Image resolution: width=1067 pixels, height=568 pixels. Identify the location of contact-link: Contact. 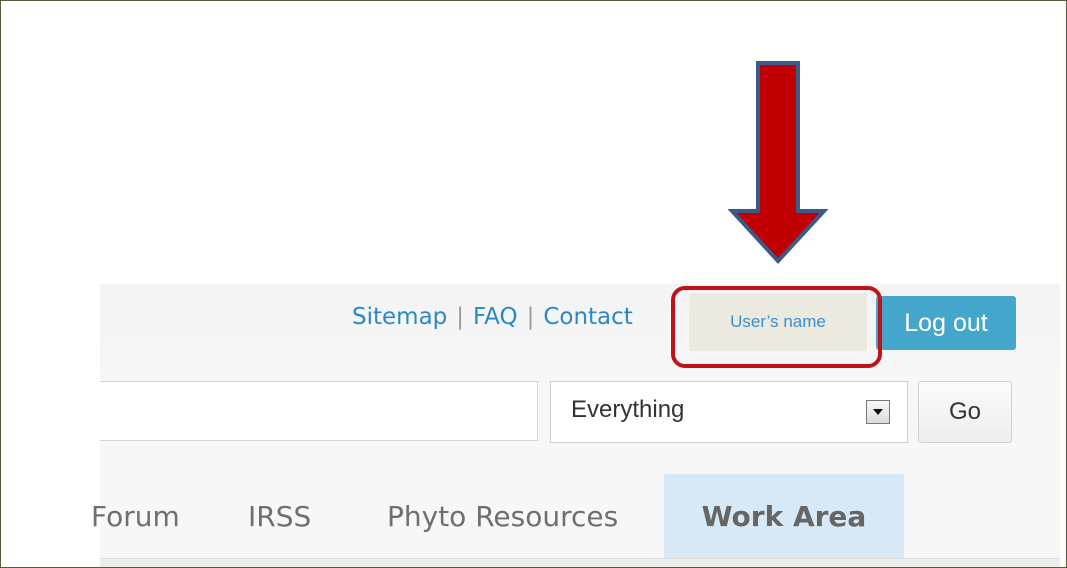
(587, 317).